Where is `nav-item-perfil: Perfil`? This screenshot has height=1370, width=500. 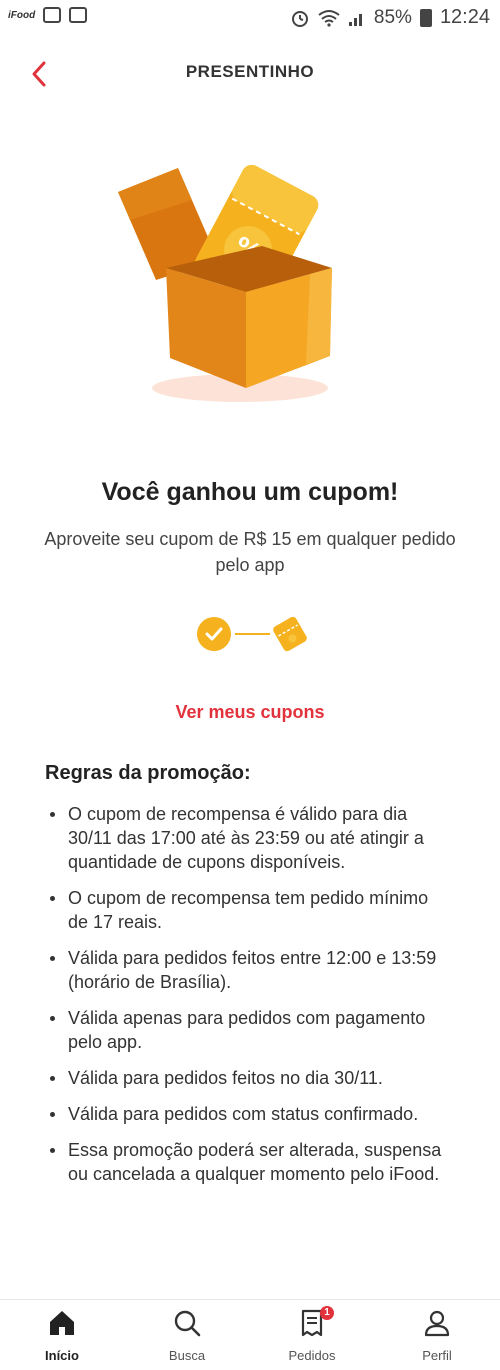 nav-item-perfil: Perfil is located at coordinates (437, 1335).